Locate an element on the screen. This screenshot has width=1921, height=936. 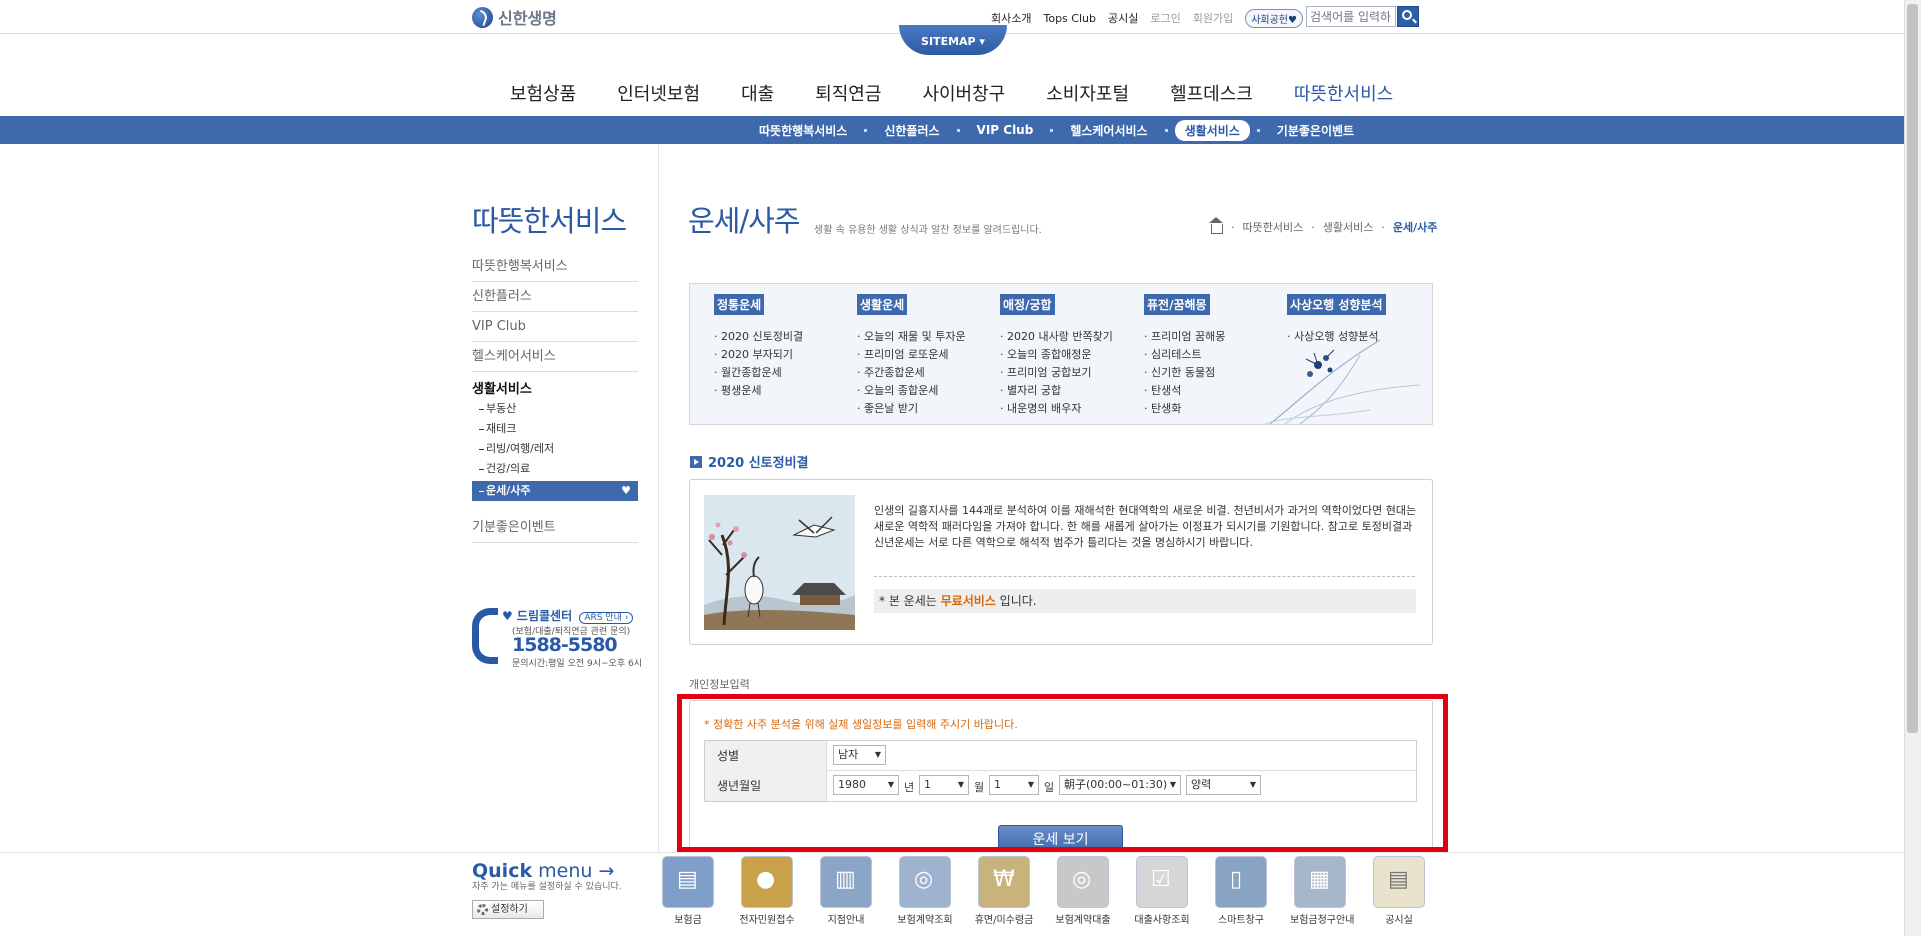
gnb-loan: 대출 is located at coordinates (757, 93).